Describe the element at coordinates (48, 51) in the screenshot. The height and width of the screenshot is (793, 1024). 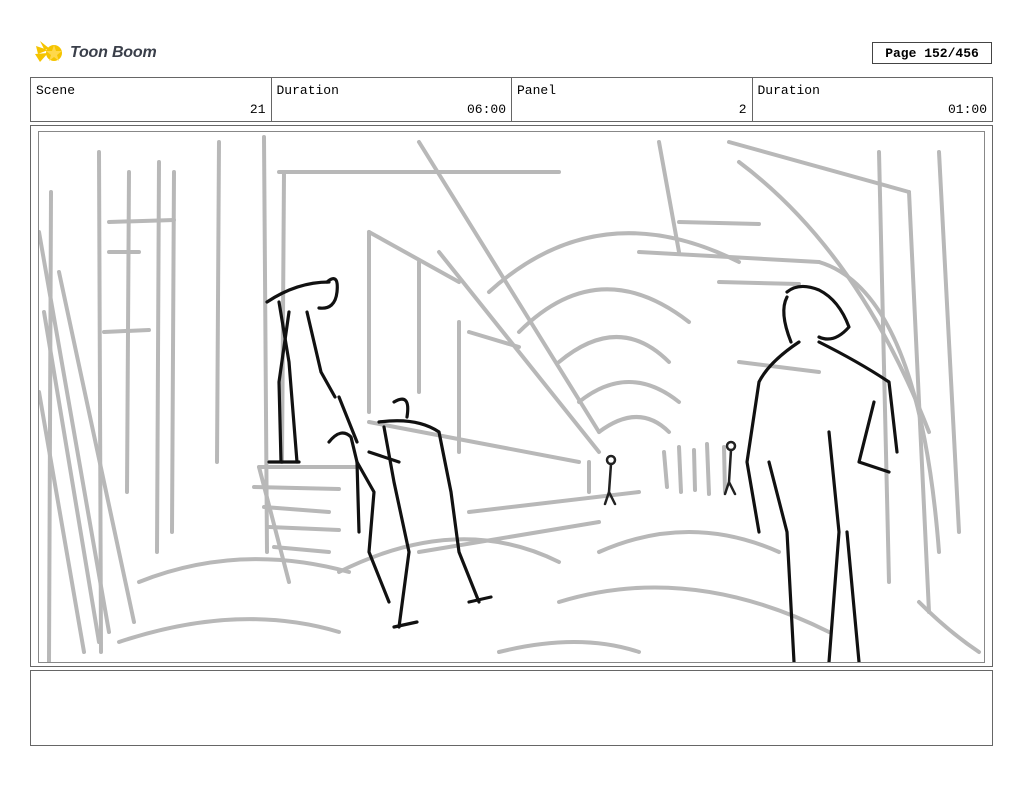
I see `toon-boom-star-icon` at that location.